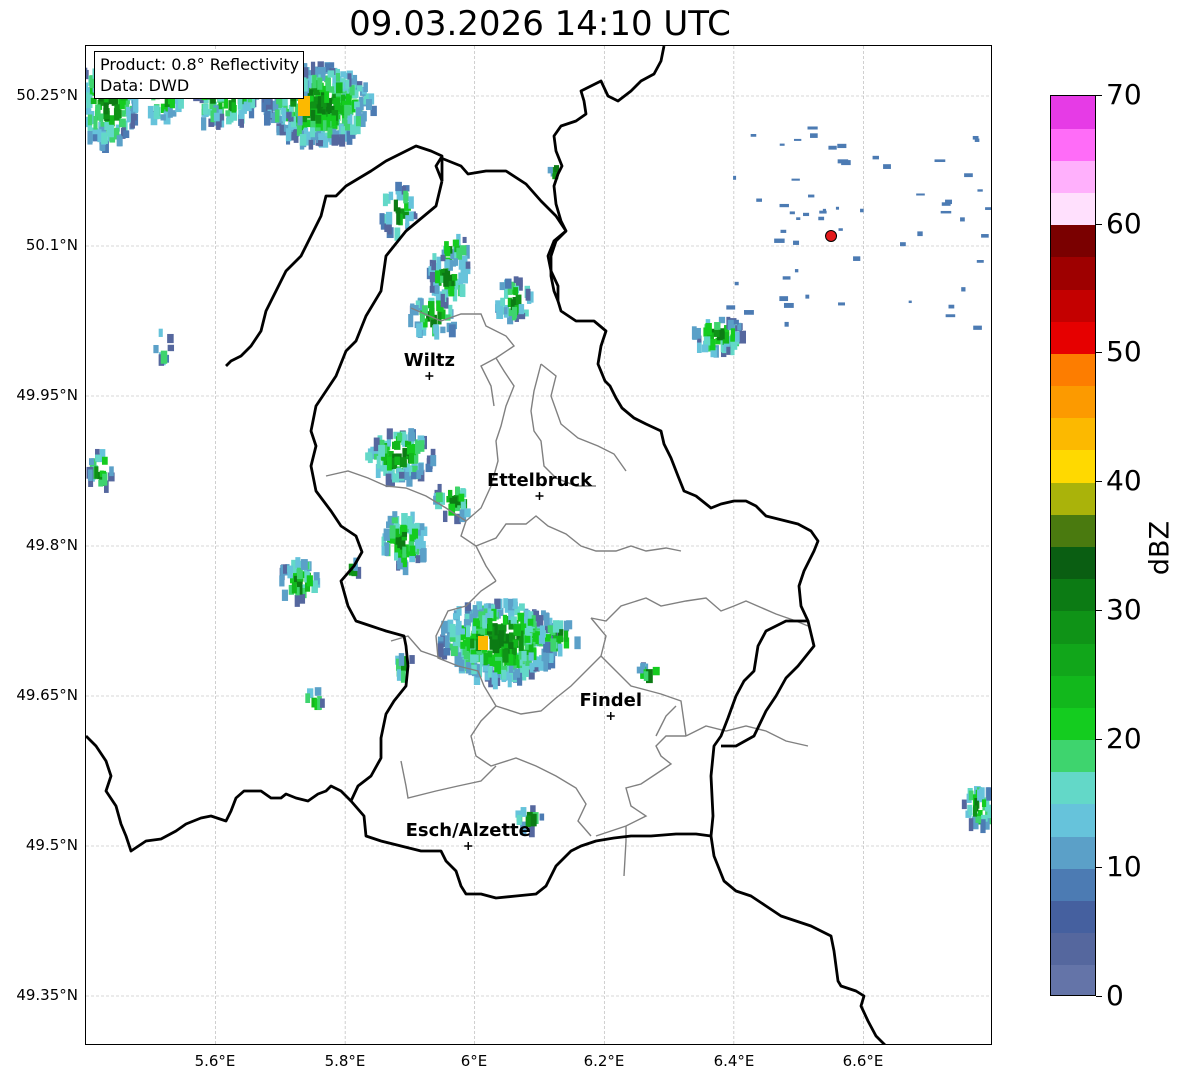 This screenshot has height=1081, width=1184. What do you see at coordinates (1099, 224) in the screenshot?
I see `colorbar-tick` at bounding box center [1099, 224].